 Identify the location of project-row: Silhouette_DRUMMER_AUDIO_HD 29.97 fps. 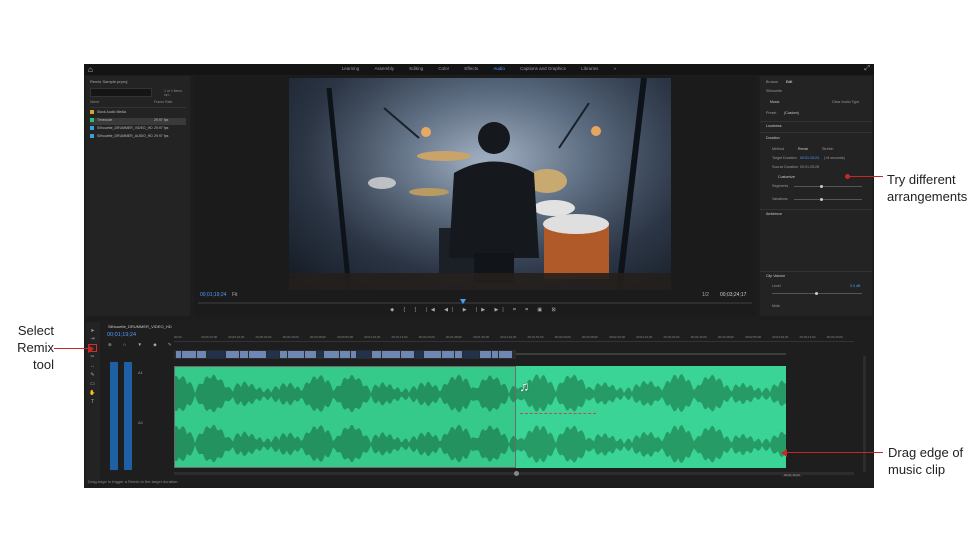
(138, 137).